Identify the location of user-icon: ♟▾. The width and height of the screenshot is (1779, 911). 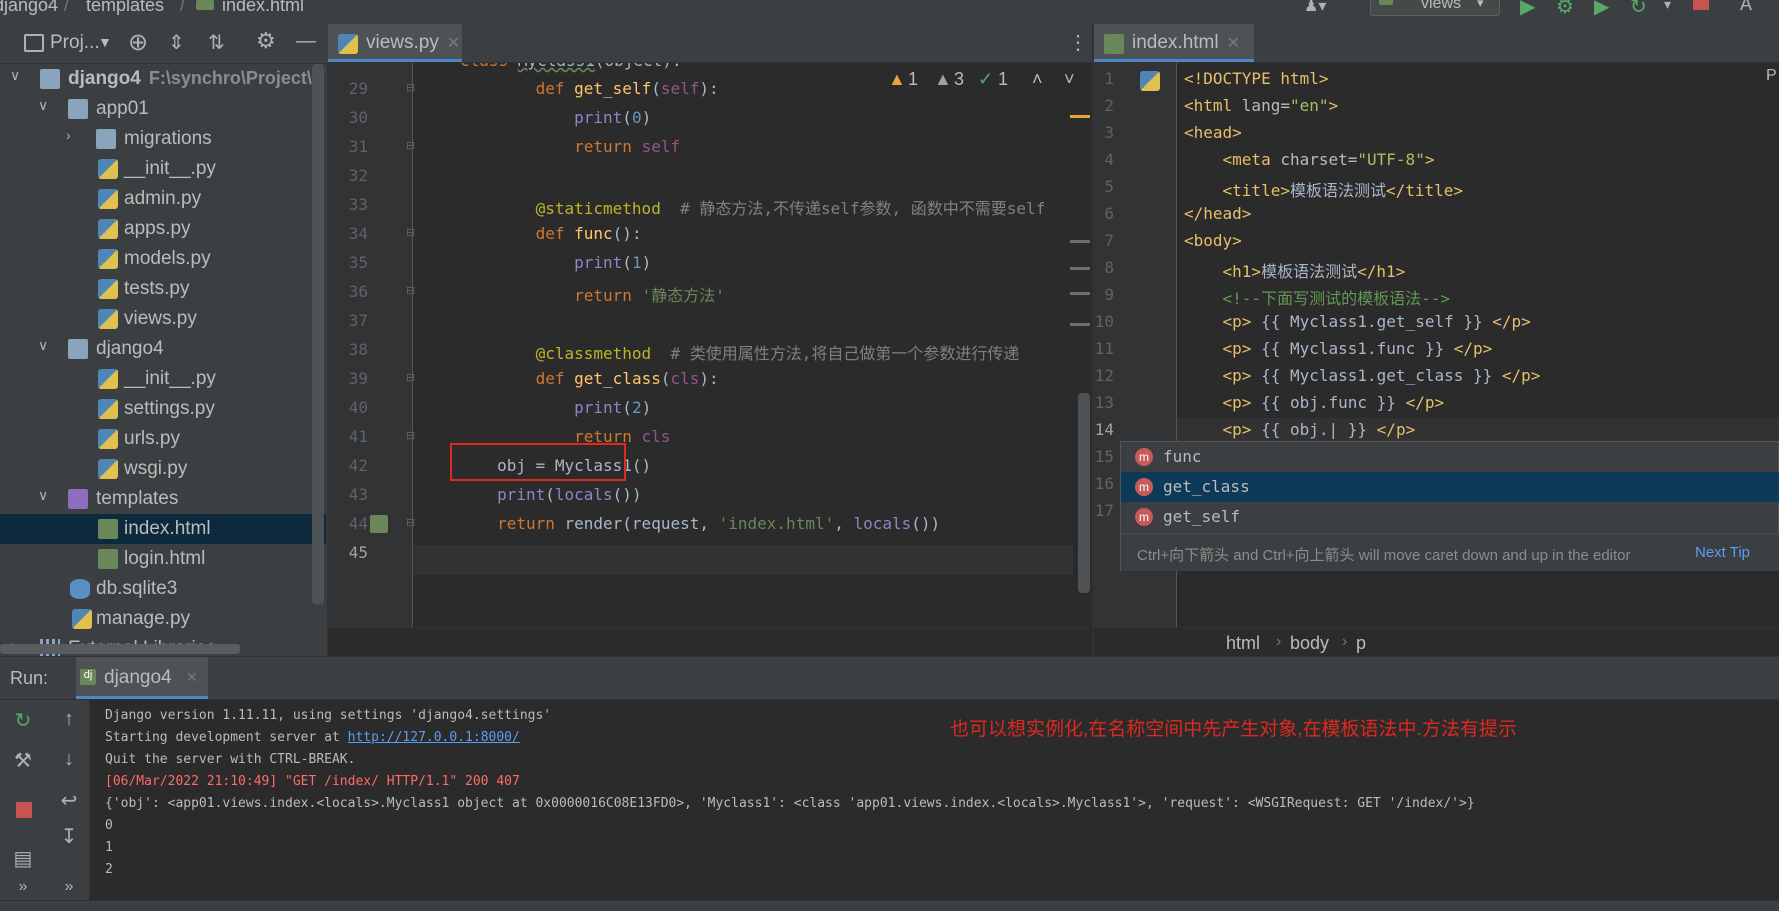
(1315, 8).